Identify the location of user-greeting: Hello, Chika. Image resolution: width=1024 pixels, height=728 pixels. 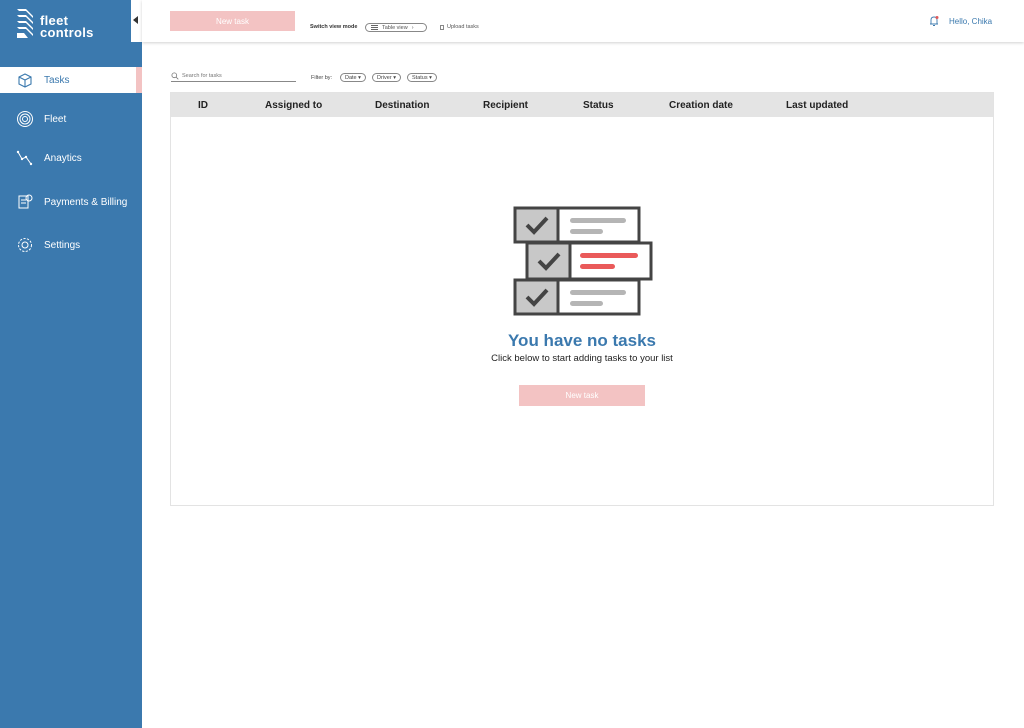
(970, 21).